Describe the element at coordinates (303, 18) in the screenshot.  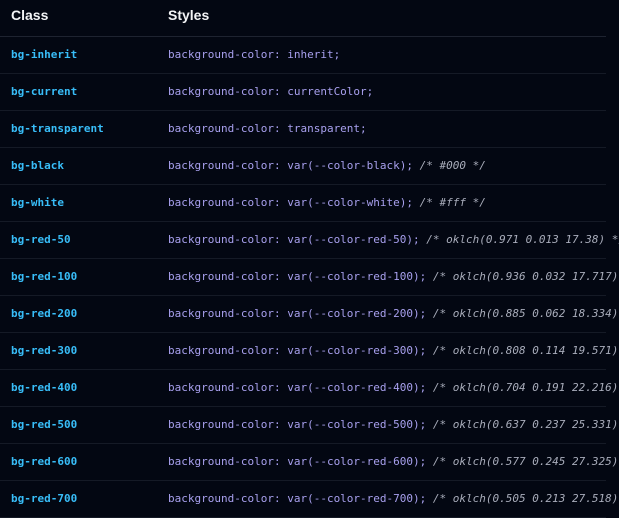
I see `table-header: Class Styles` at that location.